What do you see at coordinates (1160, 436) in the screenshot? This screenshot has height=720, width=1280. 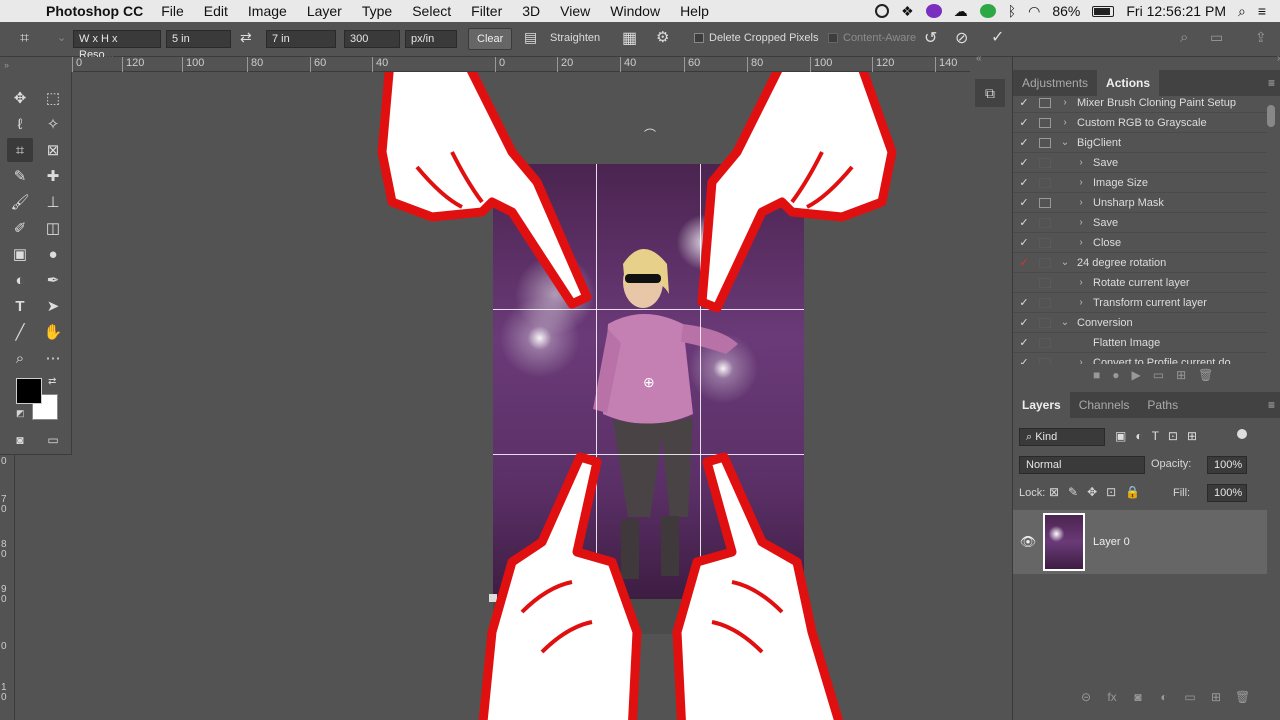 I see `layer-filter-icons: ▣◐T⊡⊞` at bounding box center [1160, 436].